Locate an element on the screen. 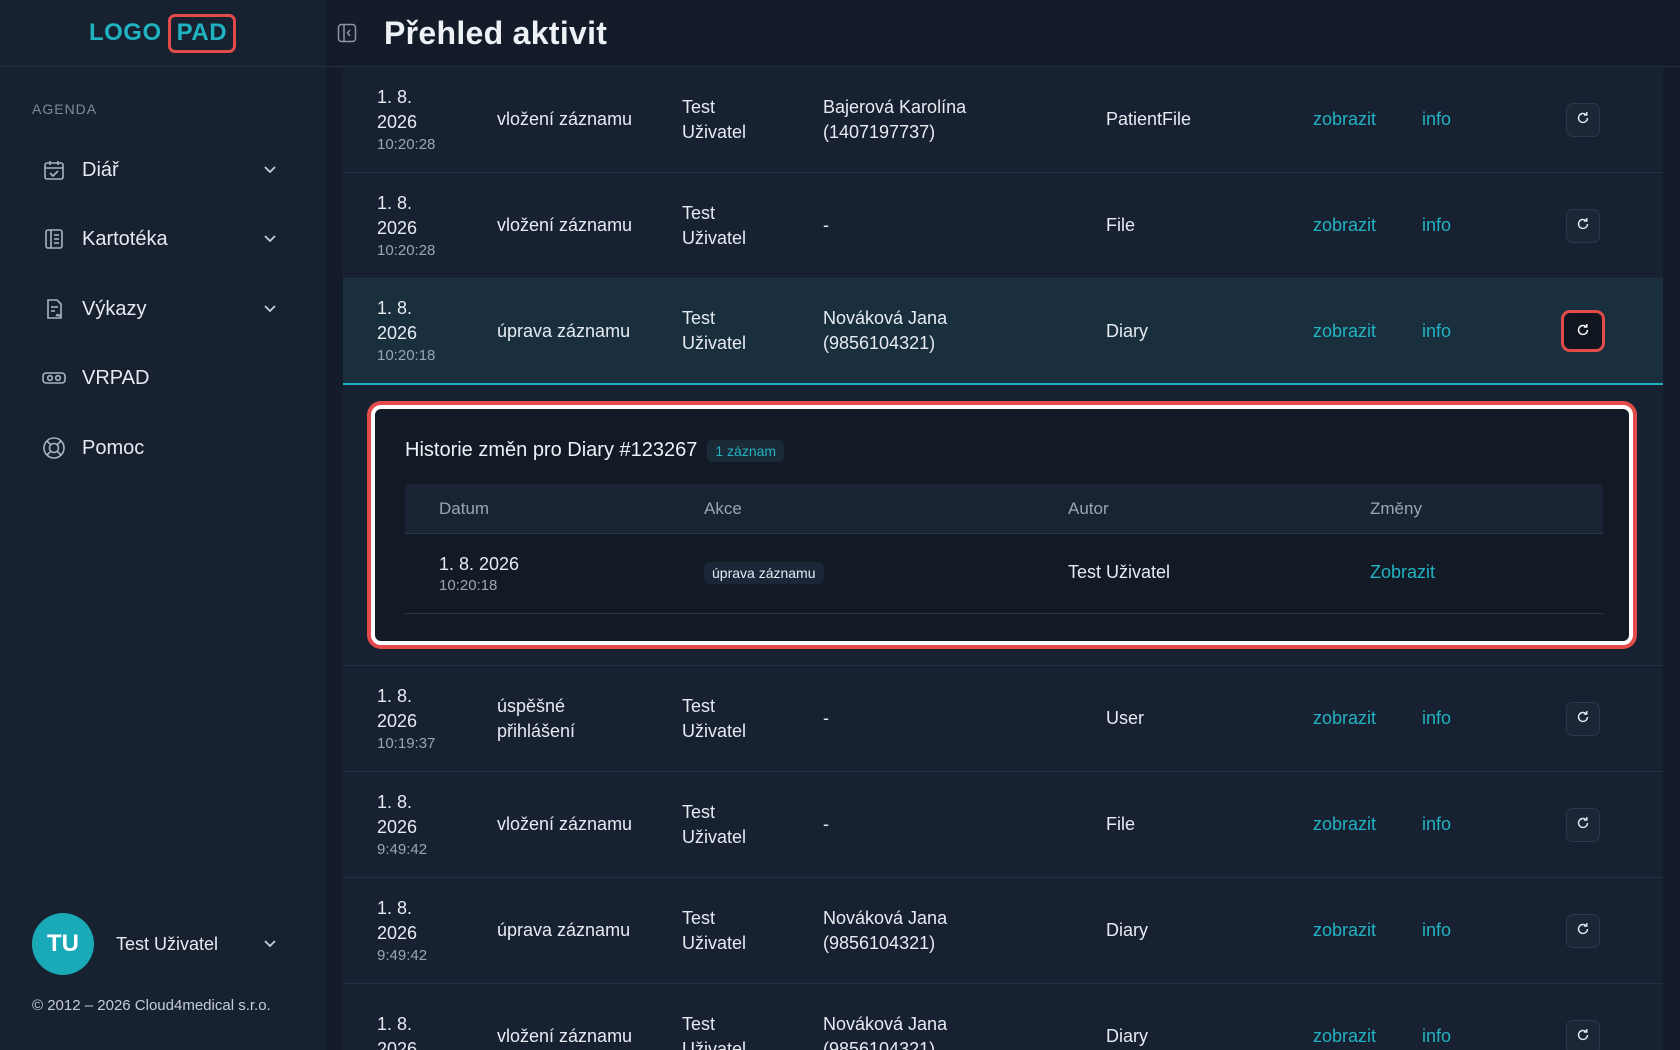  sidebar-item-label: VRPAD is located at coordinates (116, 377).